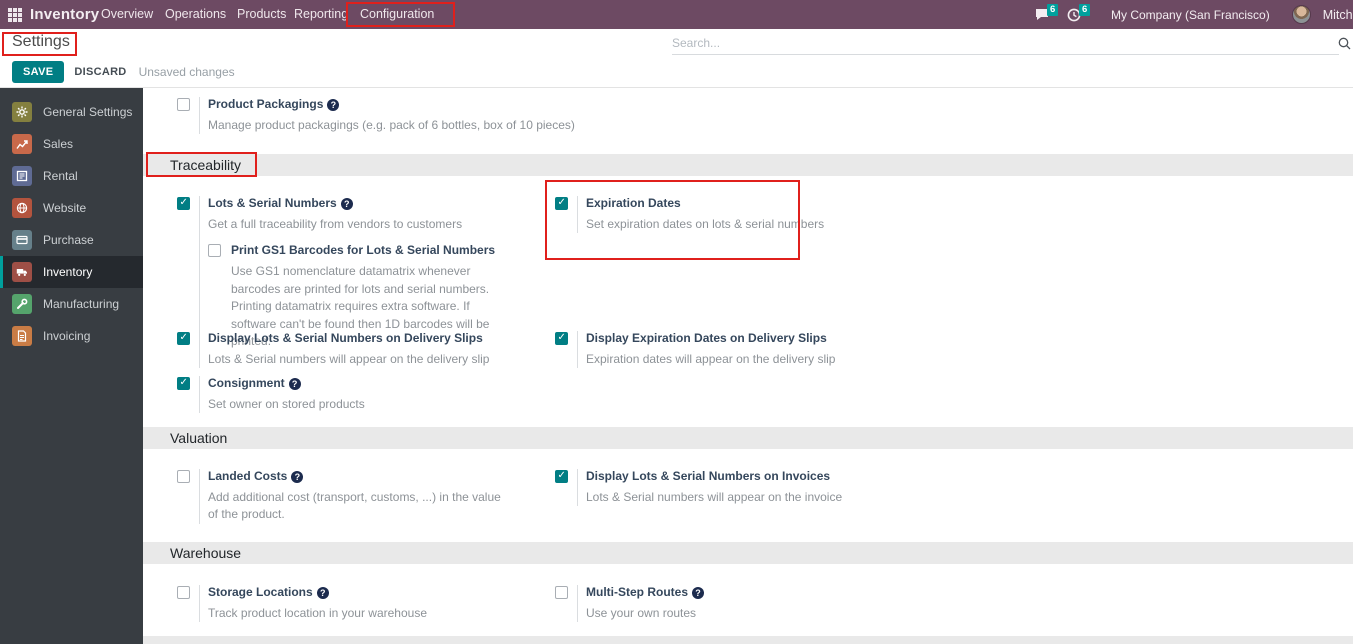 The image size is (1353, 644). What do you see at coordinates (561, 476) in the screenshot?
I see `display-lots-invoices-checkbox` at bounding box center [561, 476].